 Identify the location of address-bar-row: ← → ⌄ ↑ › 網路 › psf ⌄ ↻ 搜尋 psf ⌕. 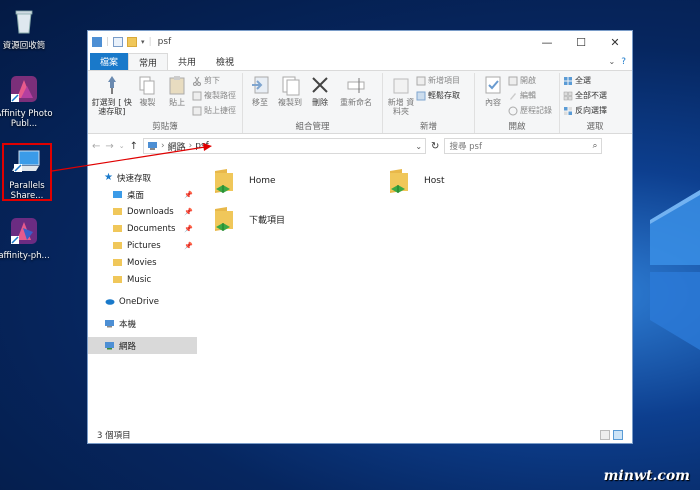
(360, 146).